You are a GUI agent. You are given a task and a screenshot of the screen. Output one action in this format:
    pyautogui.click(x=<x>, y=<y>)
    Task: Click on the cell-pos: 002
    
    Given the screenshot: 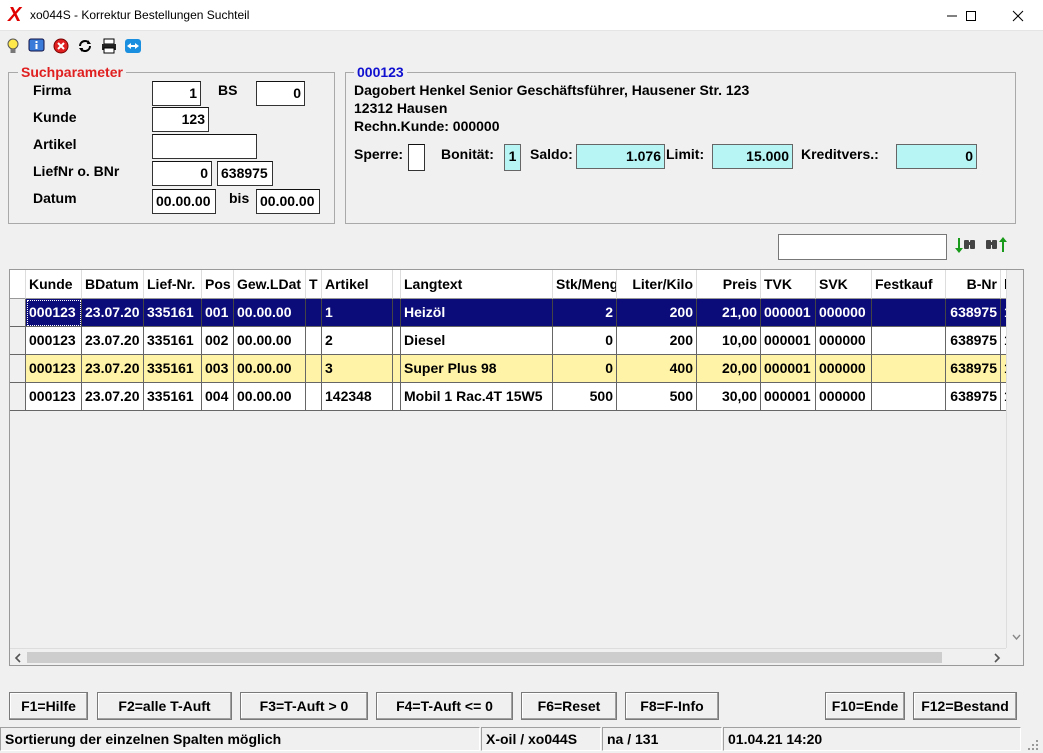 What is the action you would take?
    pyautogui.click(x=218, y=341)
    